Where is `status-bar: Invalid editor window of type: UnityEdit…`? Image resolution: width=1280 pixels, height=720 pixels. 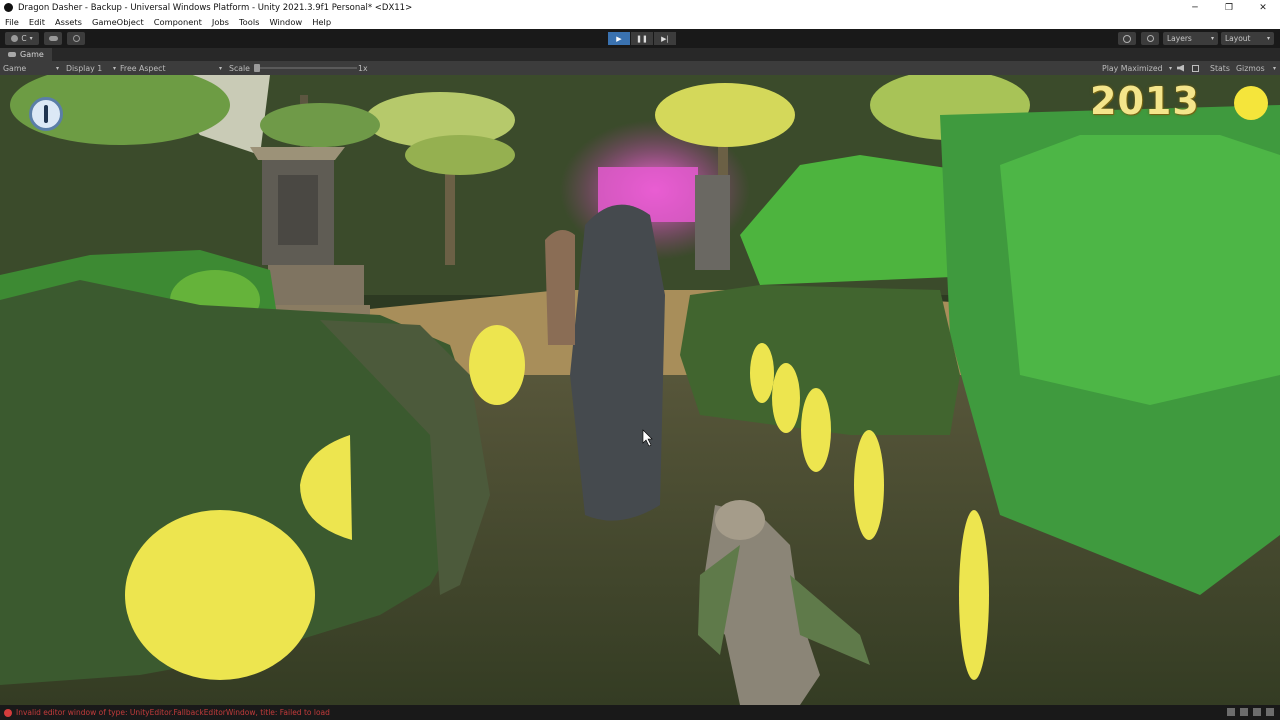 status-bar: Invalid editor window of type: UnityEdit… is located at coordinates (640, 712).